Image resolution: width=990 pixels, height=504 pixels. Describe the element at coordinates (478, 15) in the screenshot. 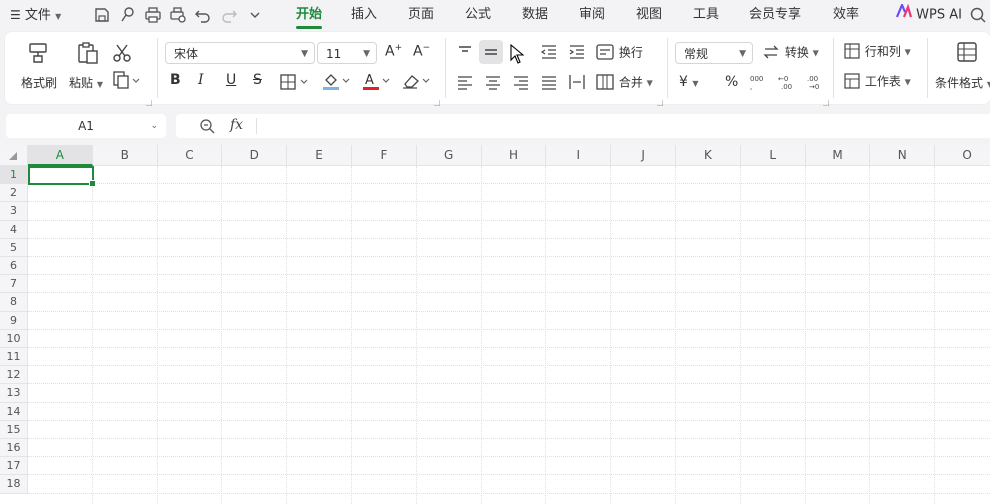

I see `tab-formula: 公式` at that location.